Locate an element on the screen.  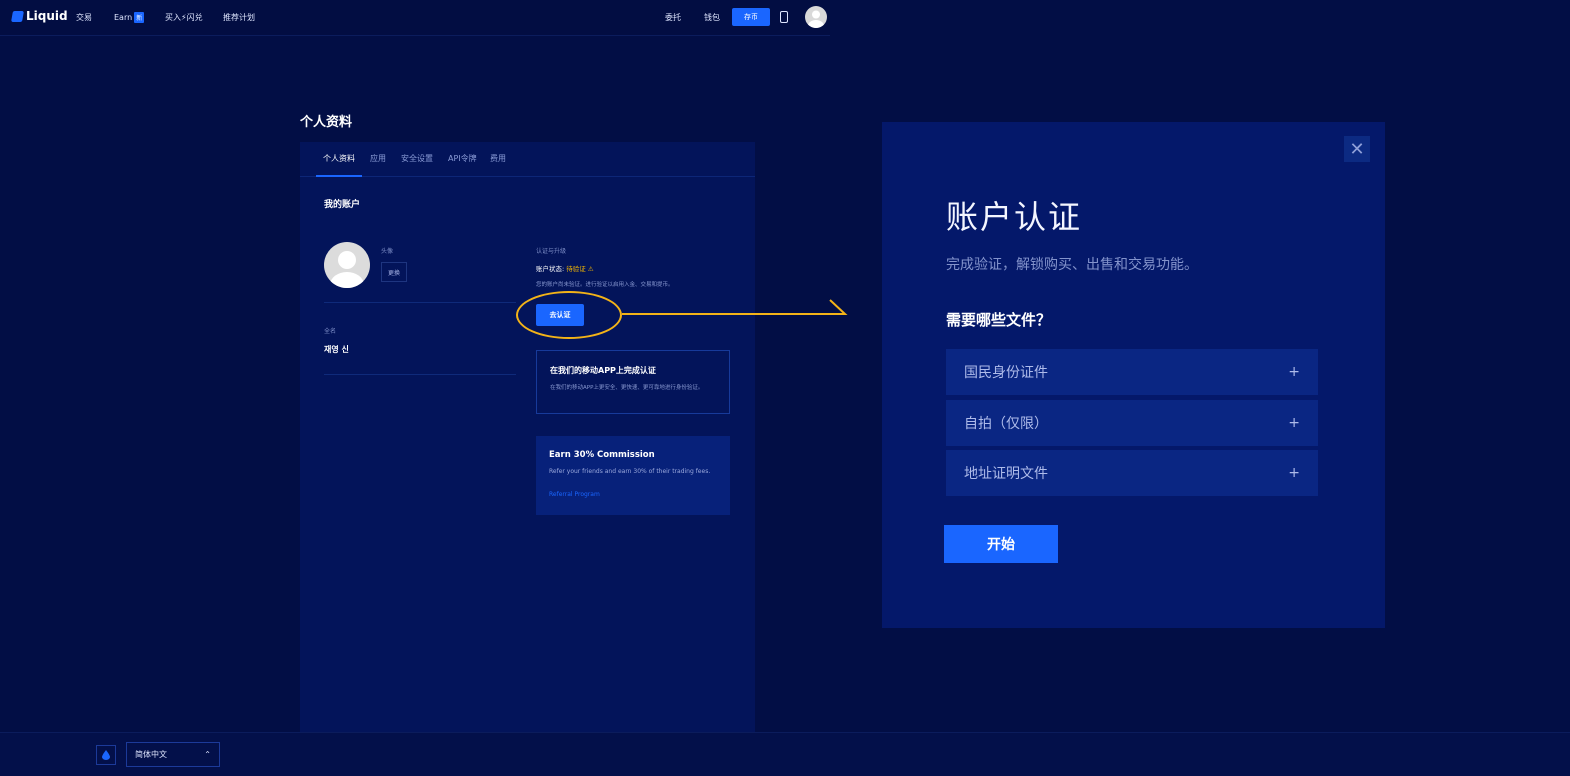
language-value: 简体中文 is located at coordinates (151, 754).